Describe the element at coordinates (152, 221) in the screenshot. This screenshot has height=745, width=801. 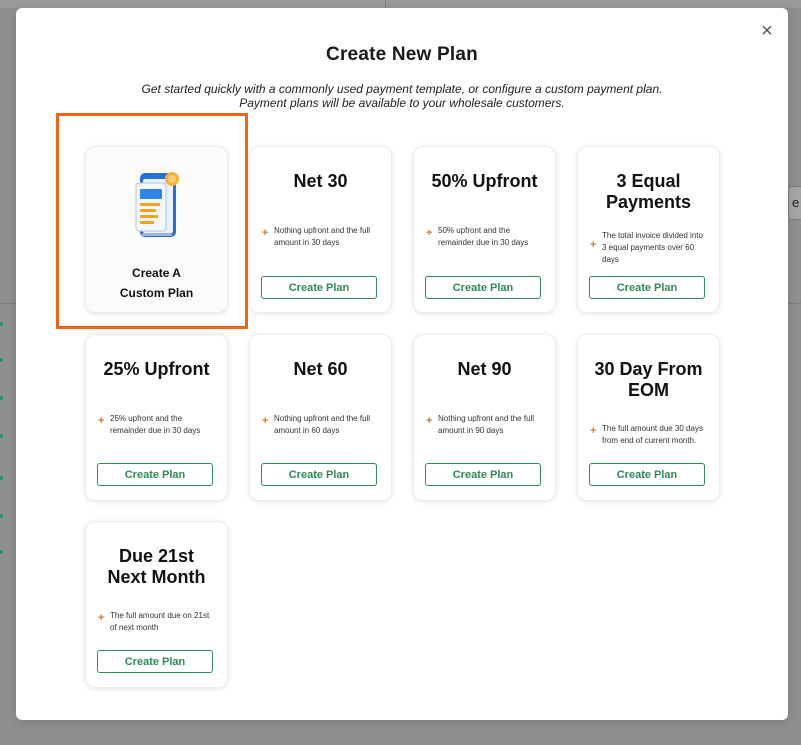
I see `highlight-frame` at that location.